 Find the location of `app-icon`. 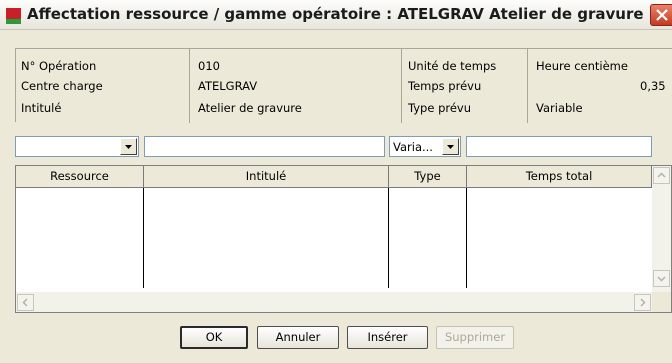

app-icon is located at coordinates (13, 16).